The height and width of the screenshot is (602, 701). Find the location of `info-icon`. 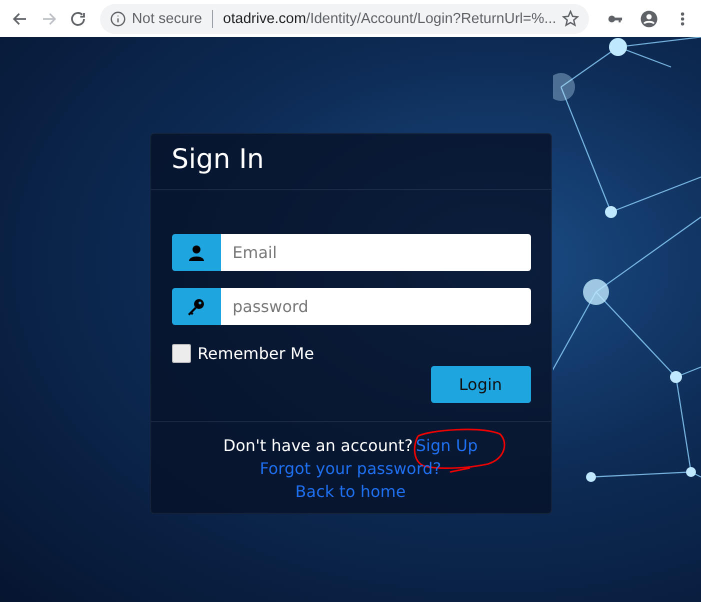

info-icon is located at coordinates (118, 18).